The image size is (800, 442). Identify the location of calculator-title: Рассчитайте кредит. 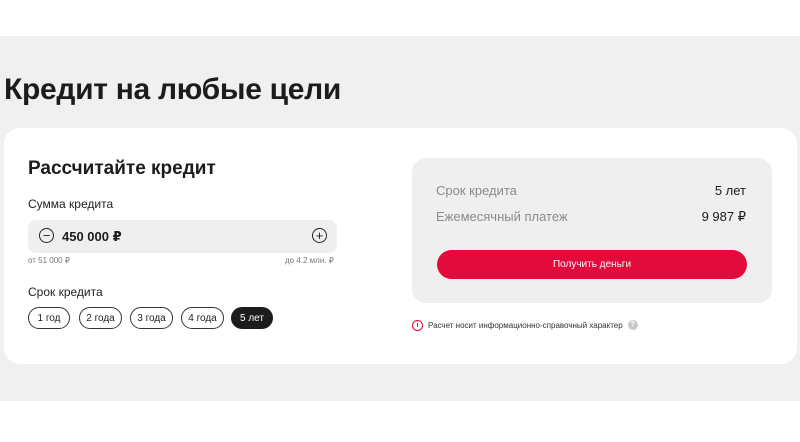
(122, 168).